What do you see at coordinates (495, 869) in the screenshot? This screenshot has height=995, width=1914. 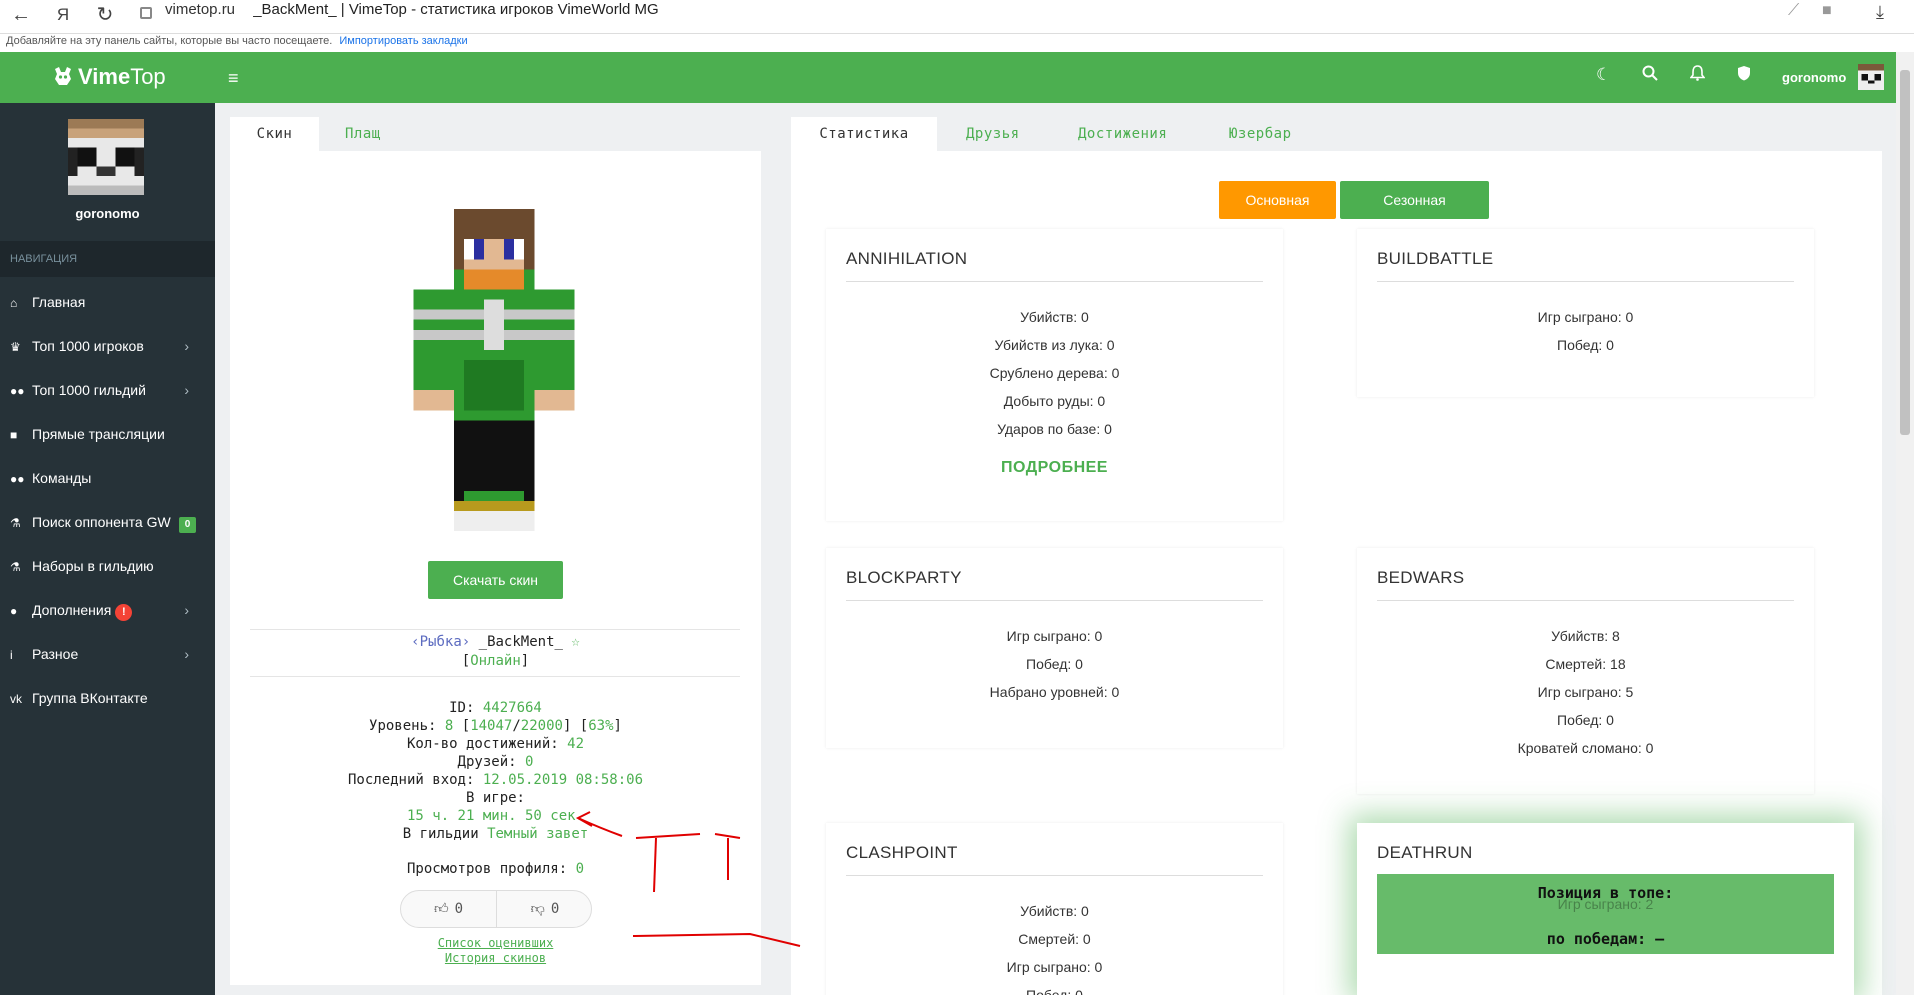 I see `profile-views: Просмотров профиля: 0` at bounding box center [495, 869].